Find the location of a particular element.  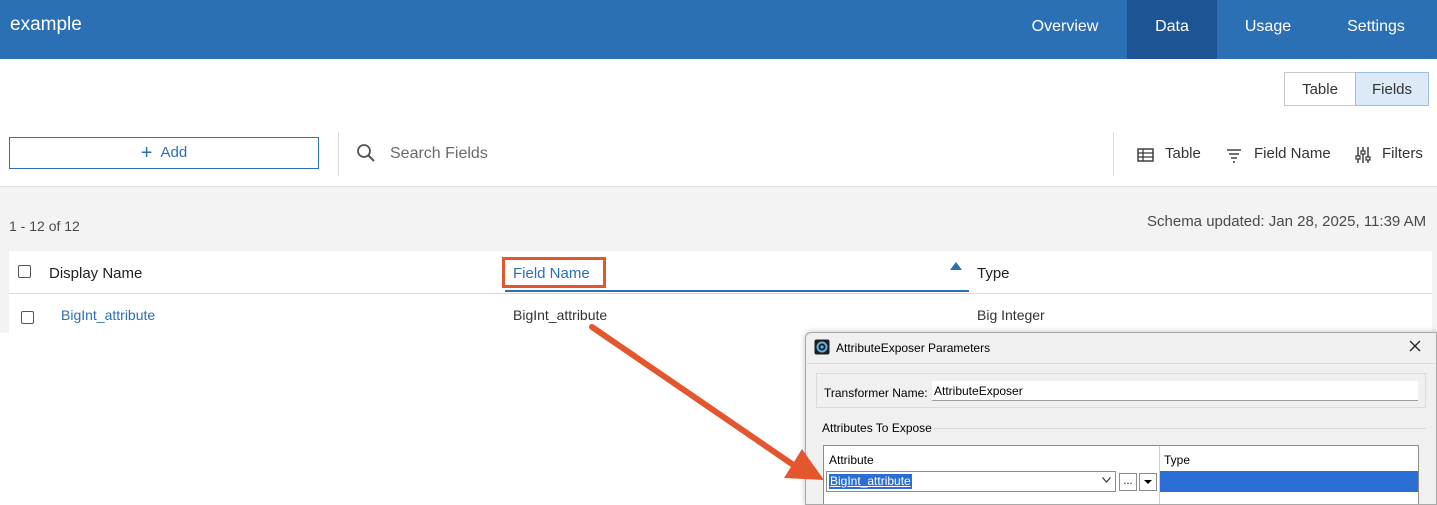

sort-by-field-name: Field Name is located at coordinates (1292, 153).